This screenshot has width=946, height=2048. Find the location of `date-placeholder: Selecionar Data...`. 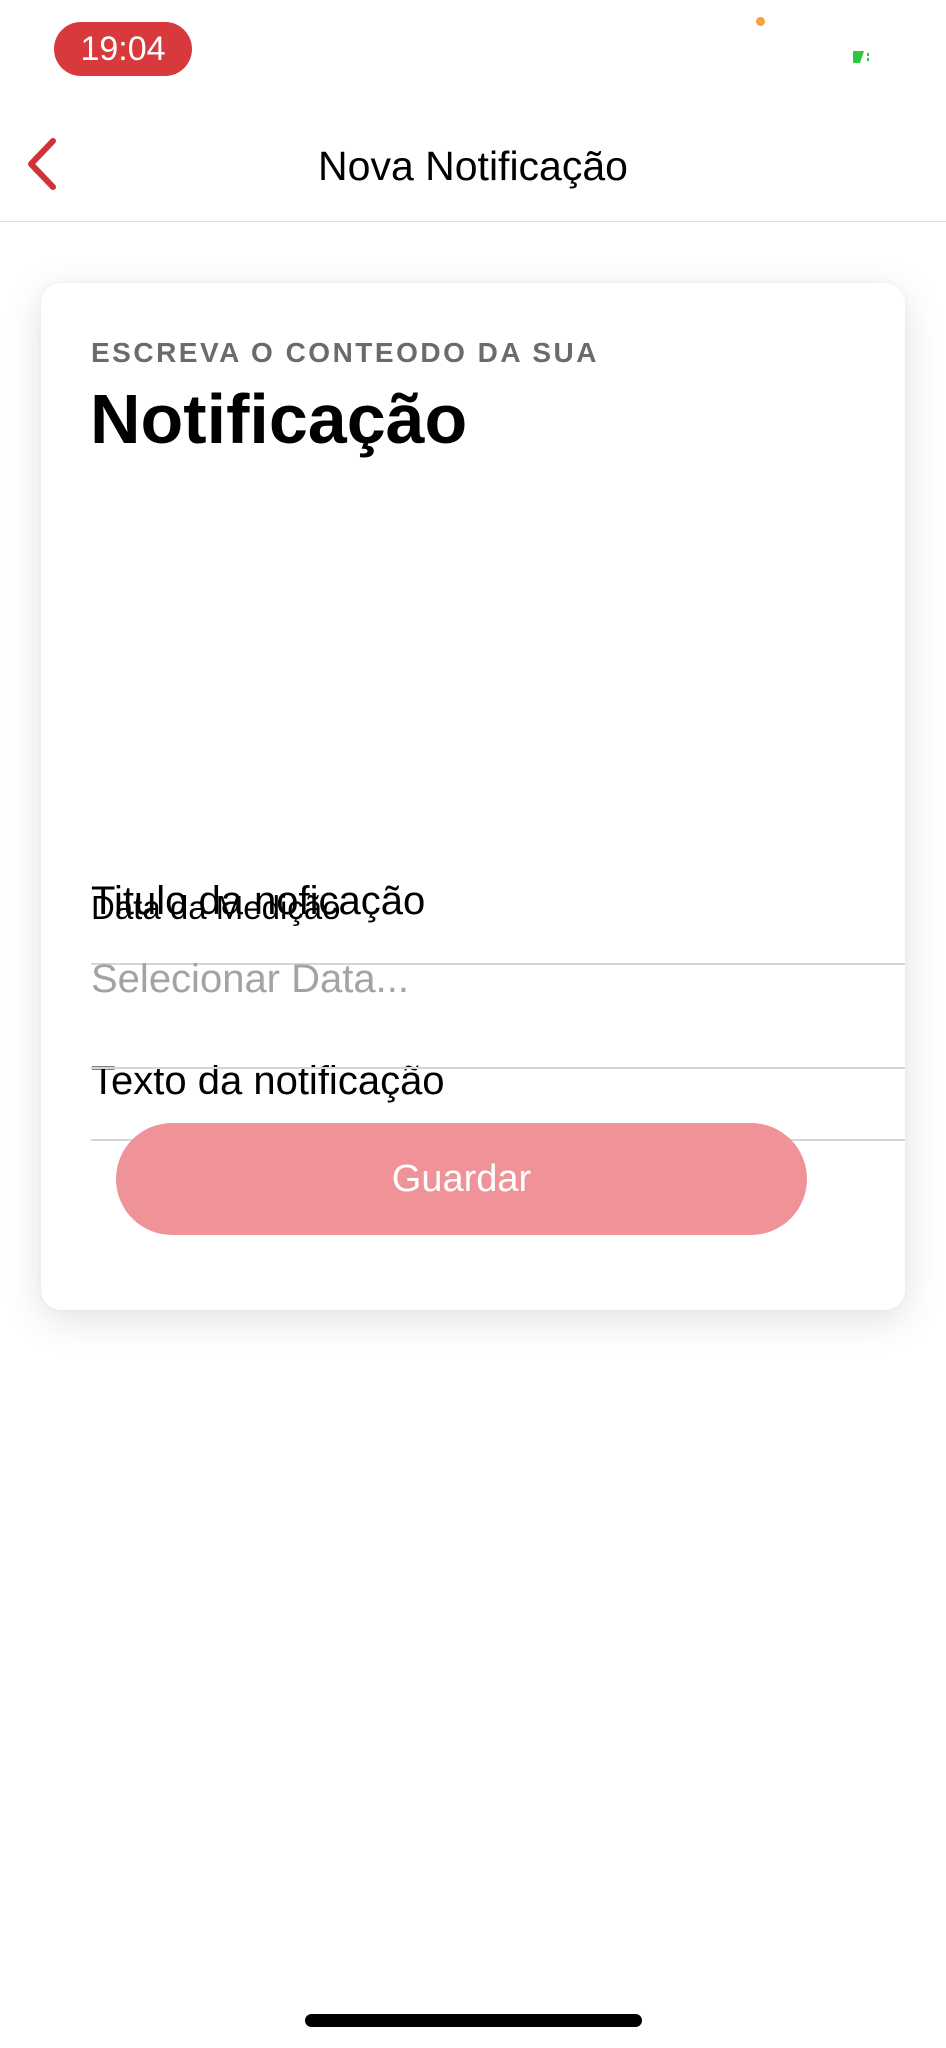

date-placeholder: Selecionar Data... is located at coordinates (250, 979).